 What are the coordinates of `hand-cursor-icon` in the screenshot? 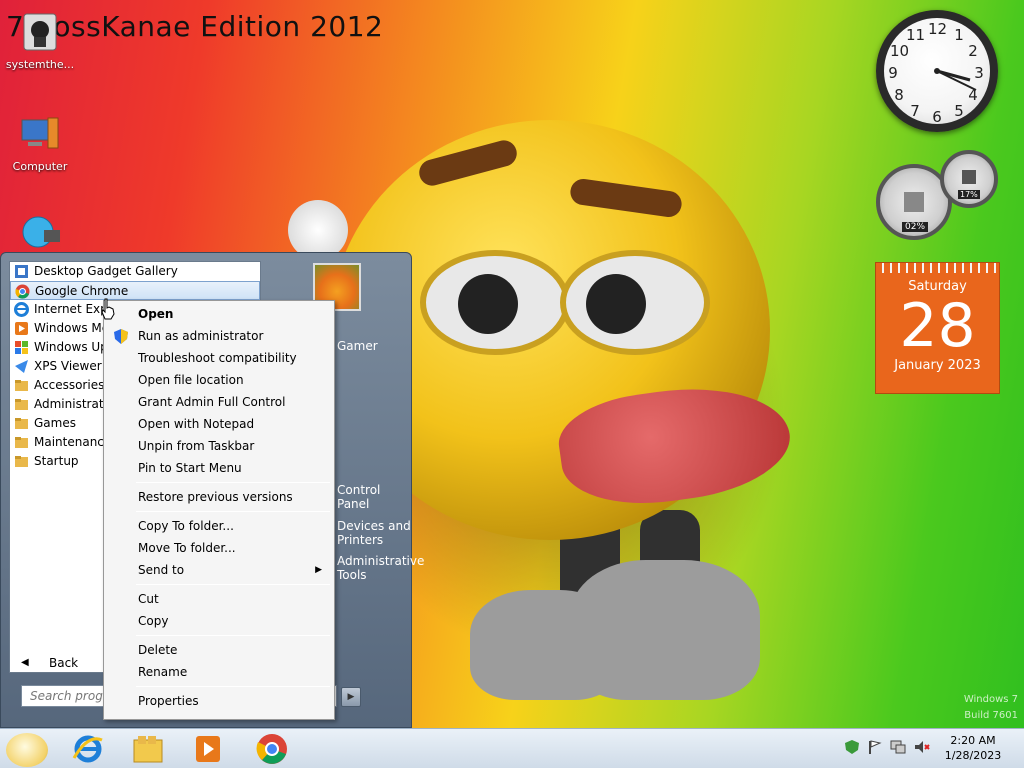 It's located at (108, 310).